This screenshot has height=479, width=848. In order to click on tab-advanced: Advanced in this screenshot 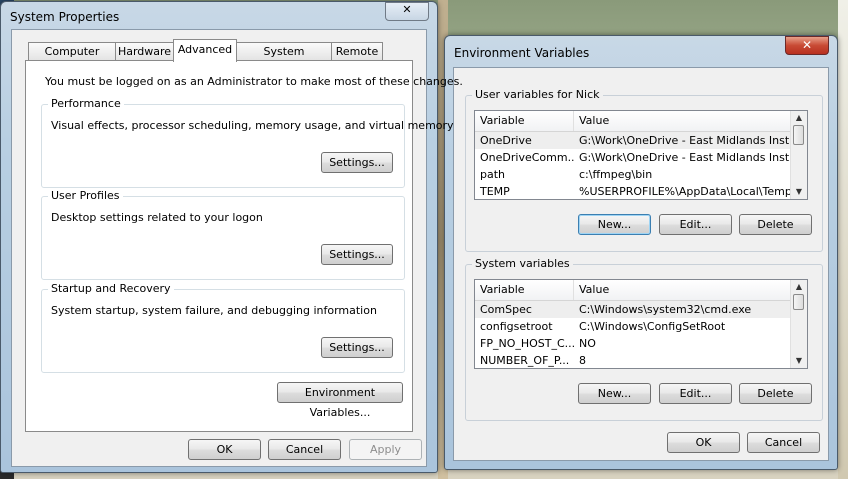, I will do `click(205, 50)`.